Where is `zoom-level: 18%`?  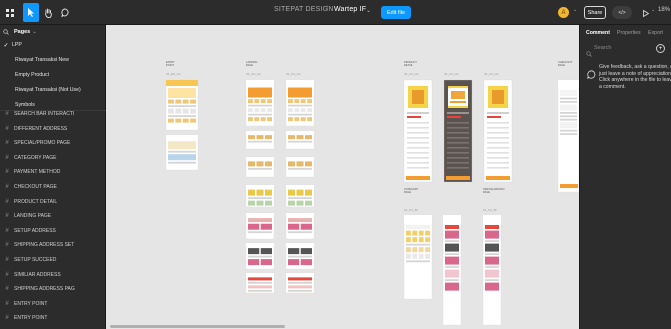
zoom-level: 18% is located at coordinates (664, 10).